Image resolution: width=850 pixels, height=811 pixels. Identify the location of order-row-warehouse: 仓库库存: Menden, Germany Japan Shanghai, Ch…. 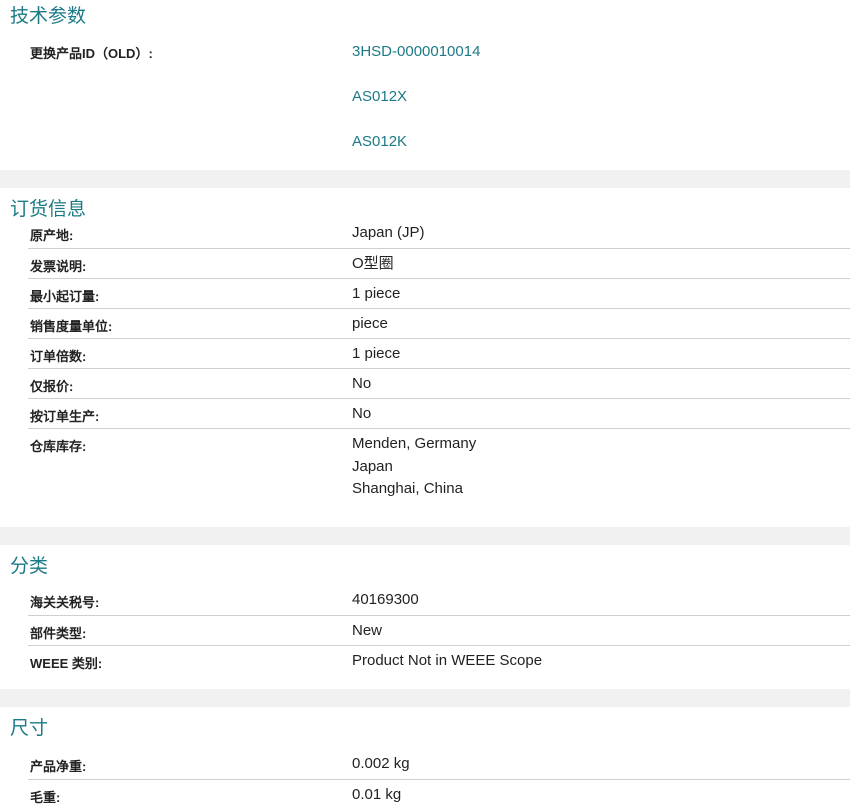
(439, 467).